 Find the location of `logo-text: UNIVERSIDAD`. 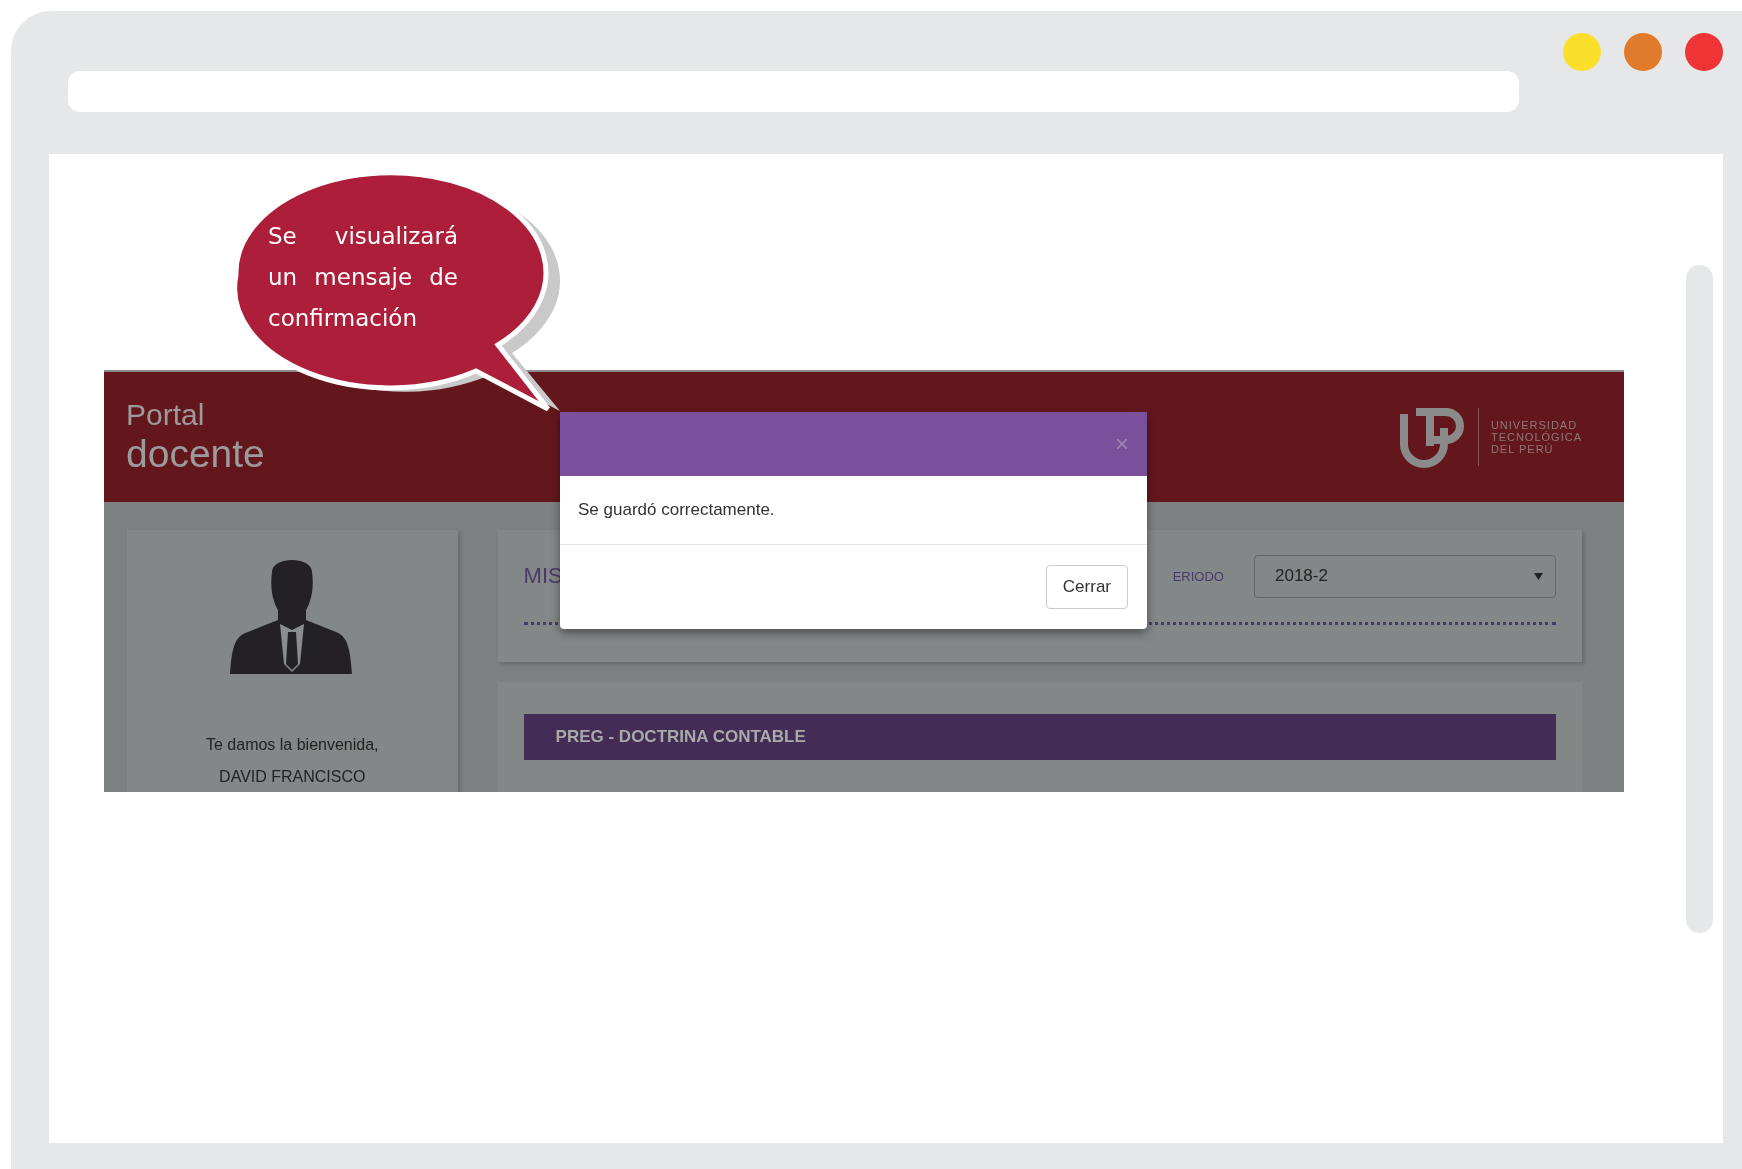

logo-text: UNIVERSIDAD is located at coordinates (1534, 425).